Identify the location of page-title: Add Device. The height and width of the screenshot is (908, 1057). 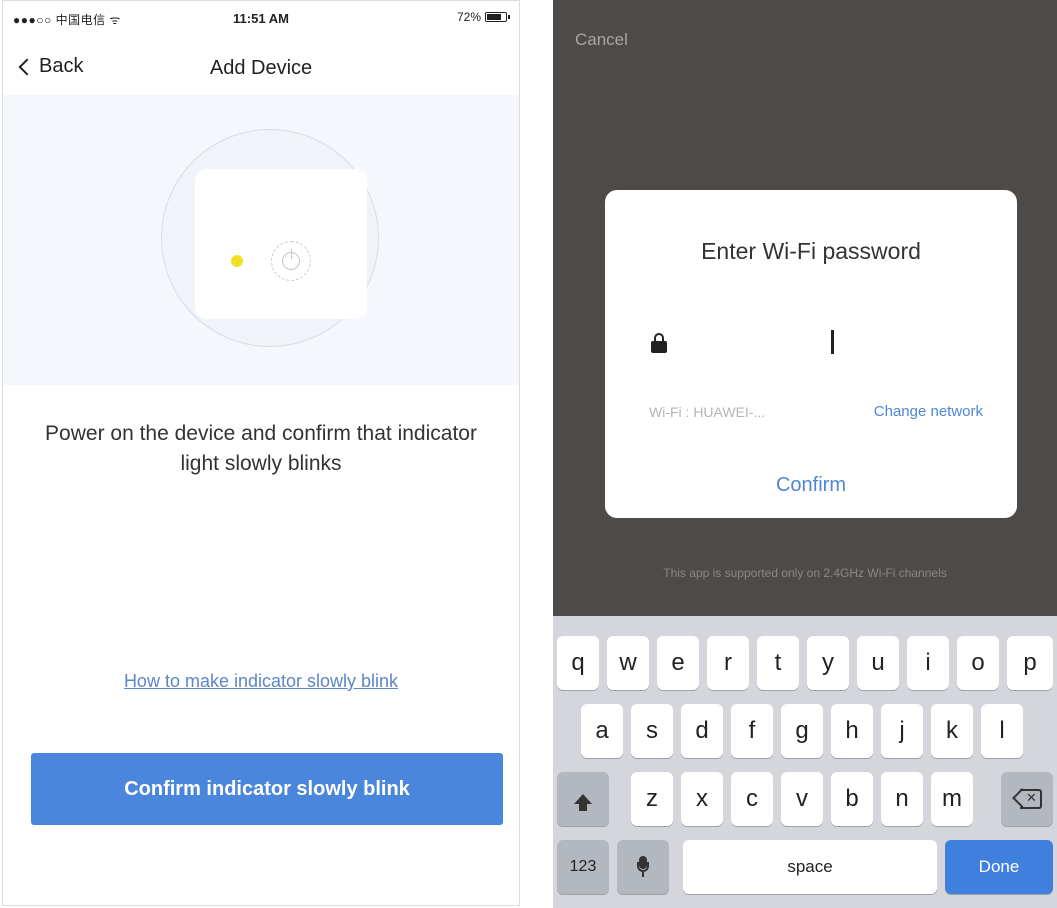
(261, 68).